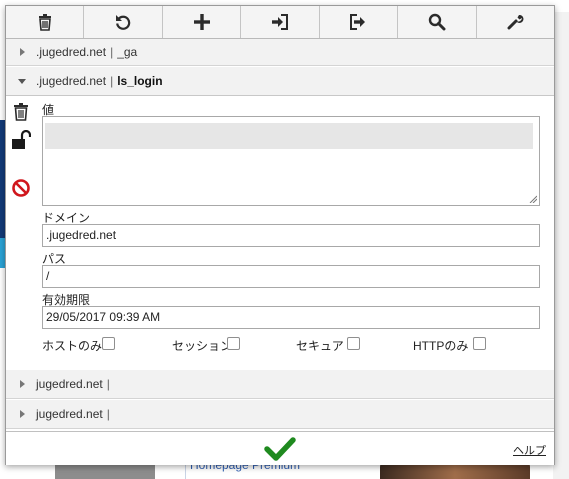  I want to click on path-field: /, so click(291, 276).